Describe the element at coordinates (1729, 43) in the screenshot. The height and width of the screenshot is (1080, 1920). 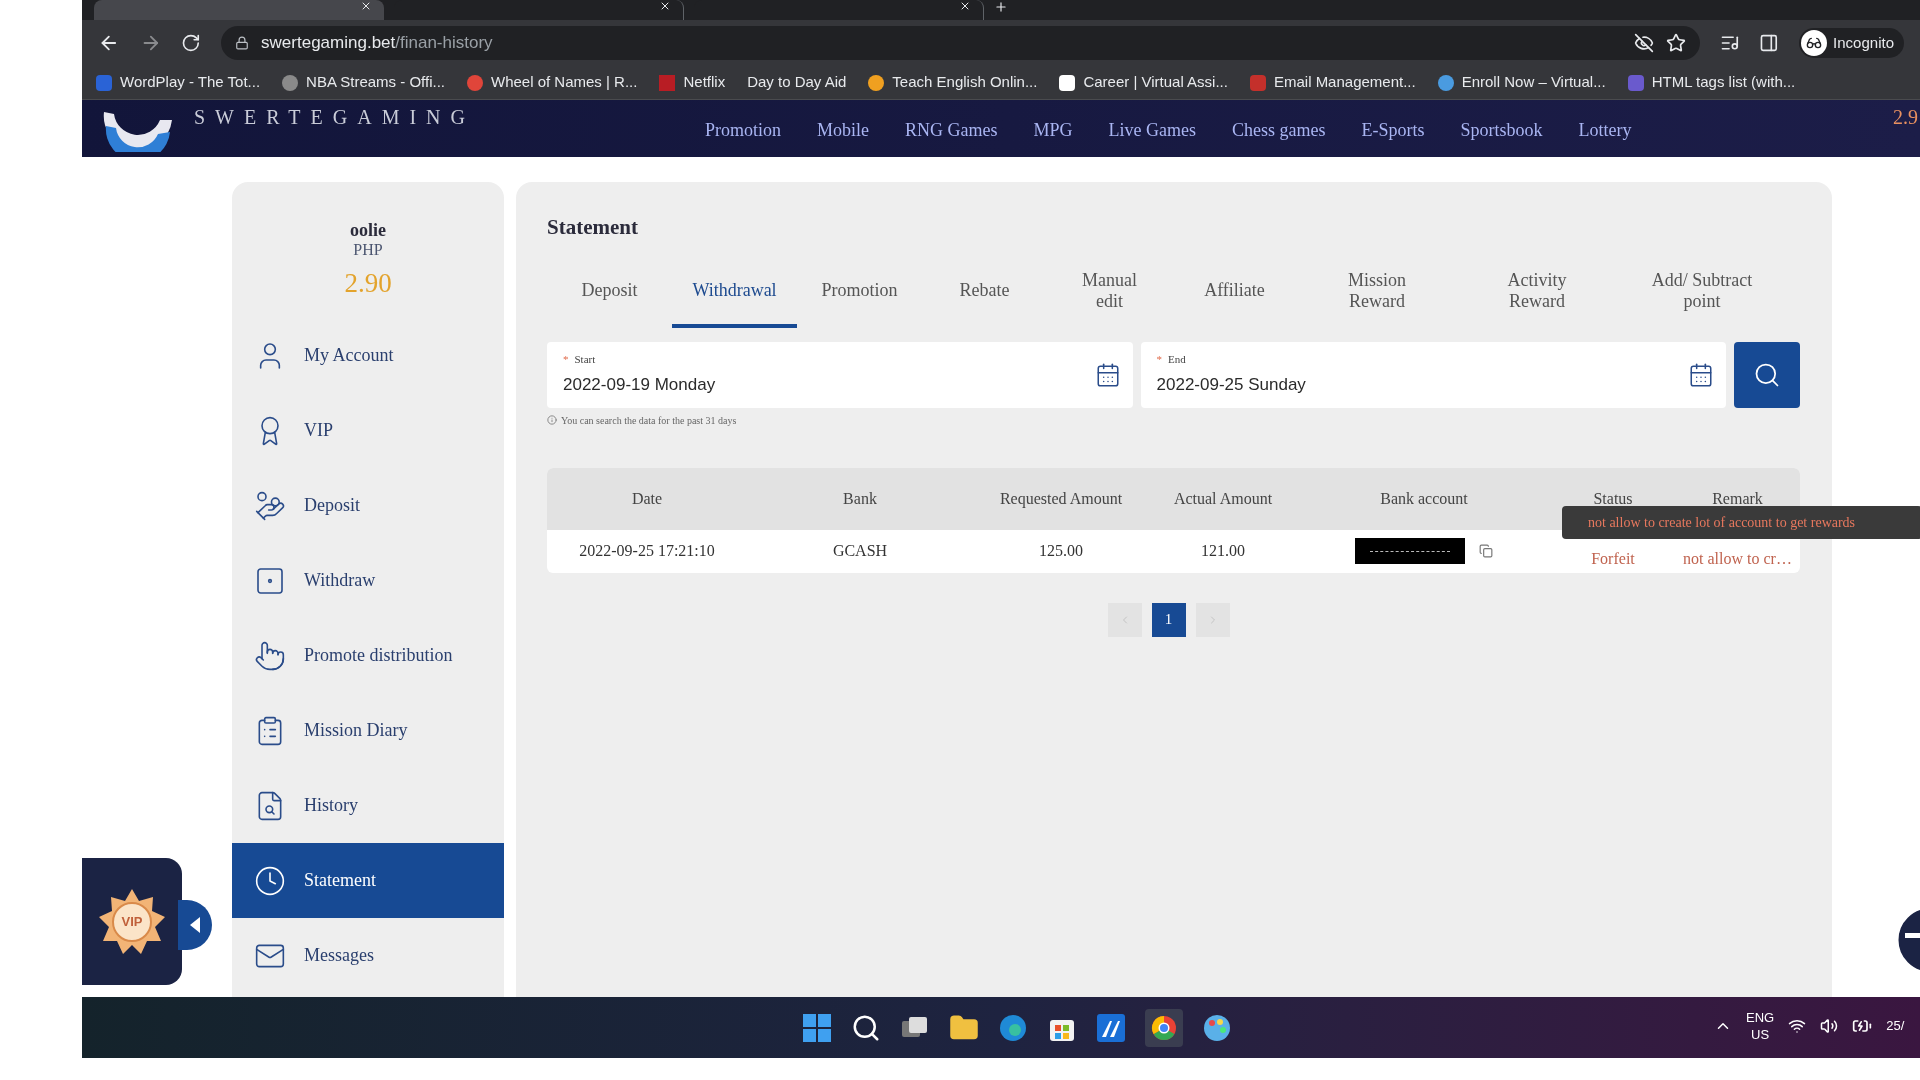
I see `media-icon` at that location.